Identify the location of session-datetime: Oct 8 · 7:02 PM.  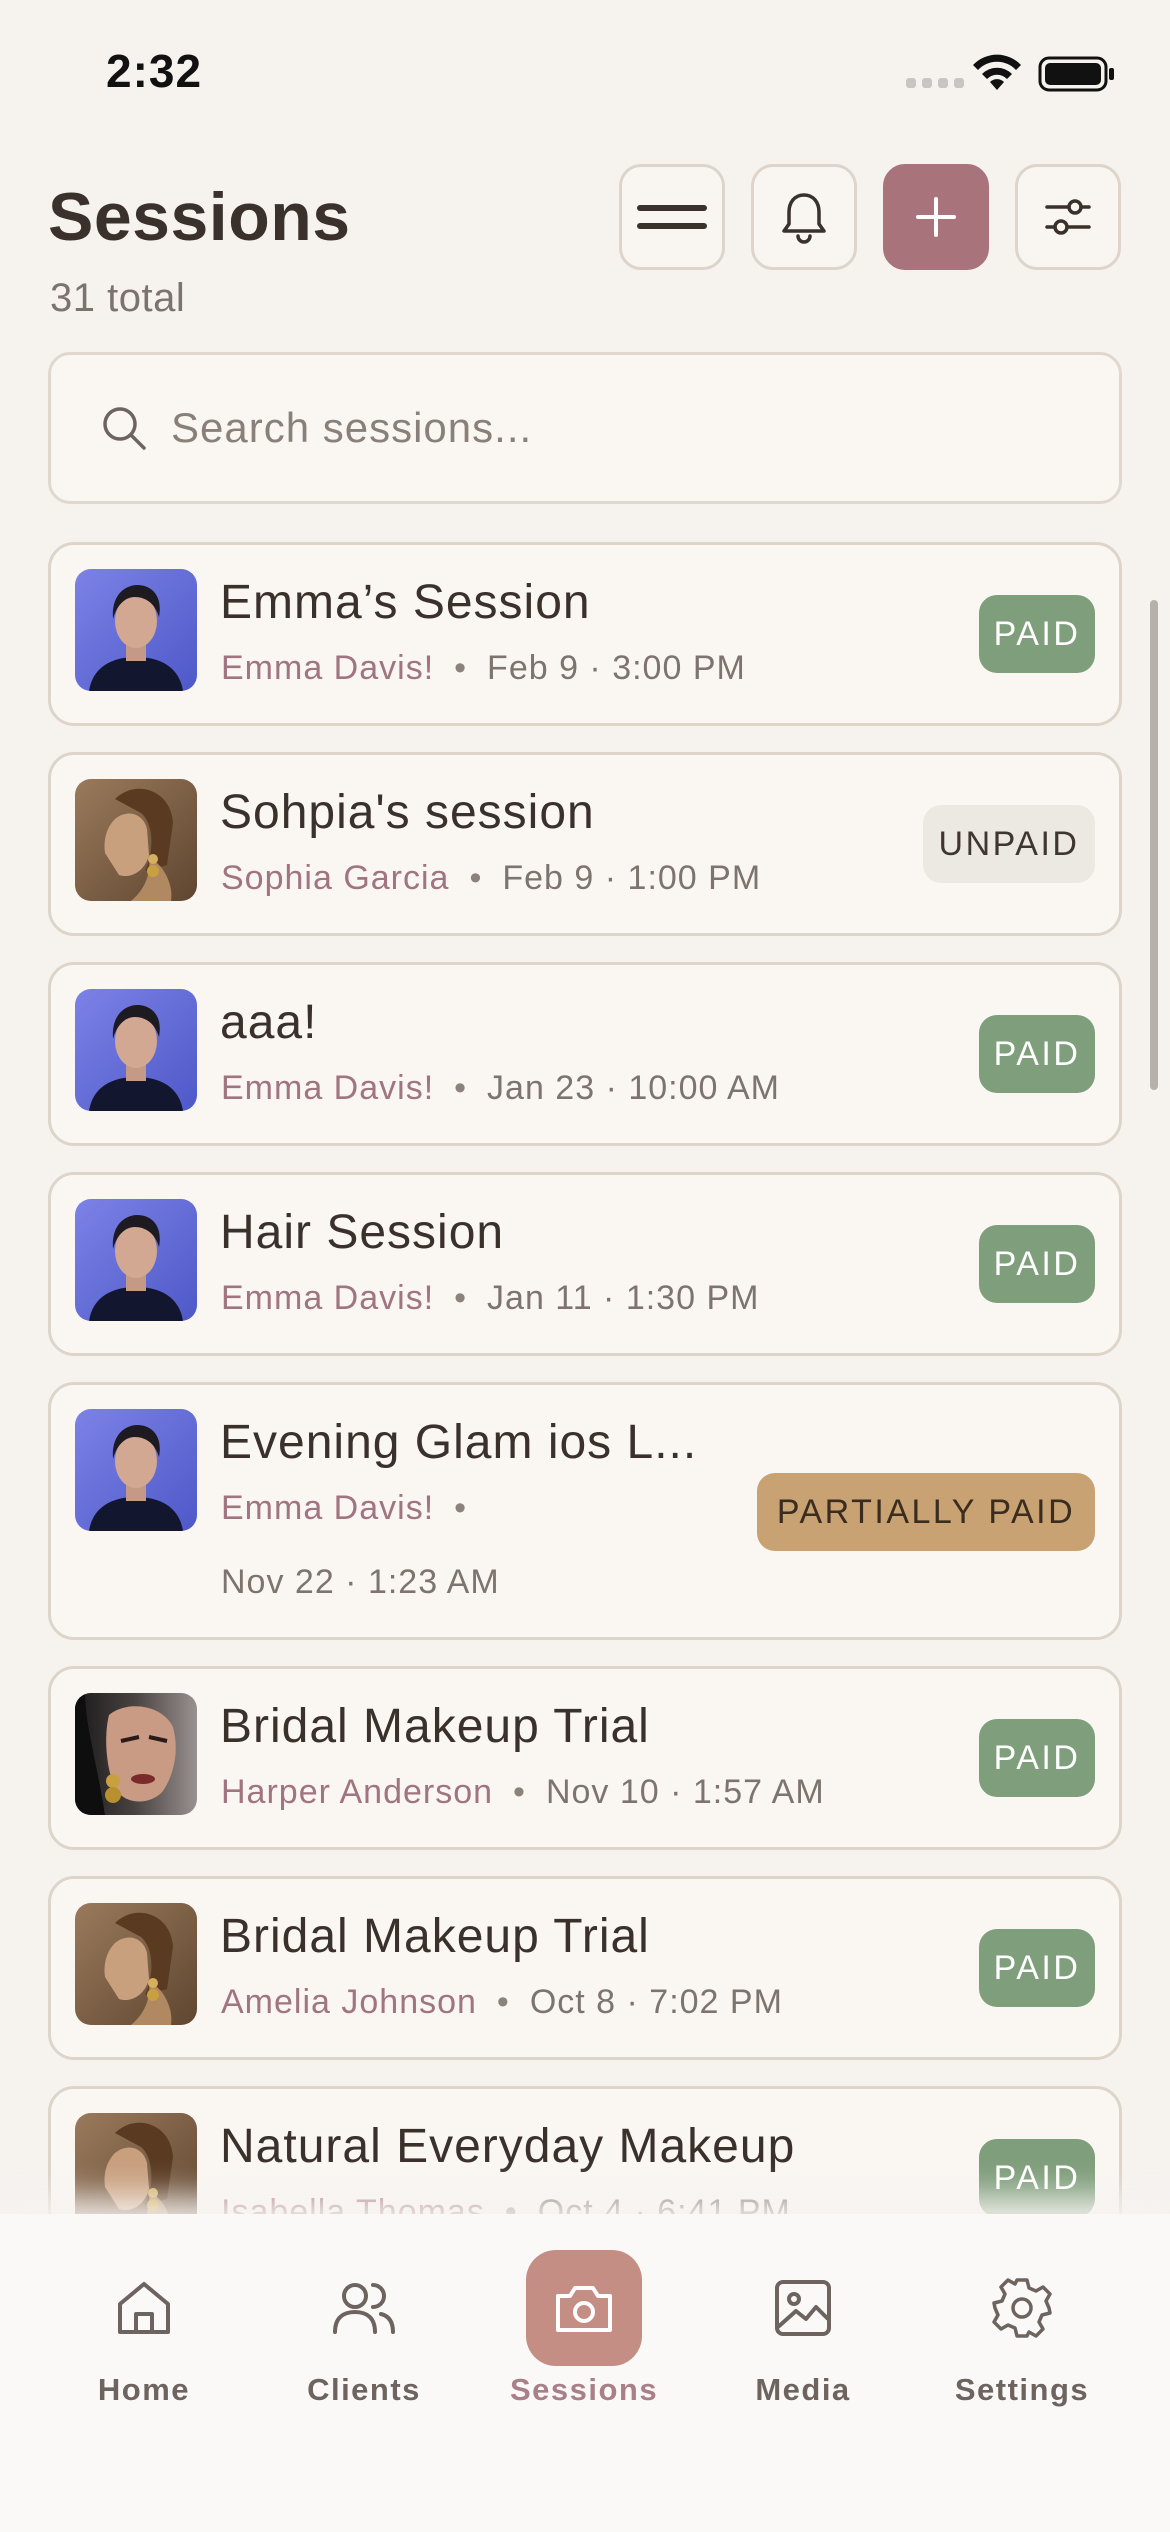
(656, 2002).